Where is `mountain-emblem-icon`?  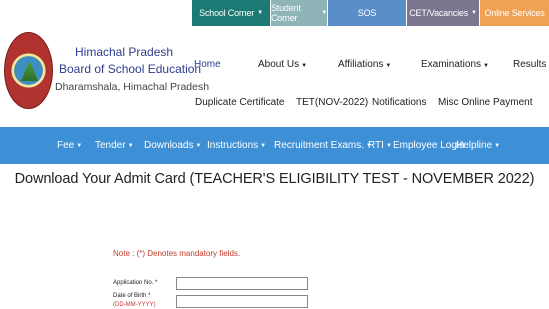 mountain-emblem-icon is located at coordinates (29, 71).